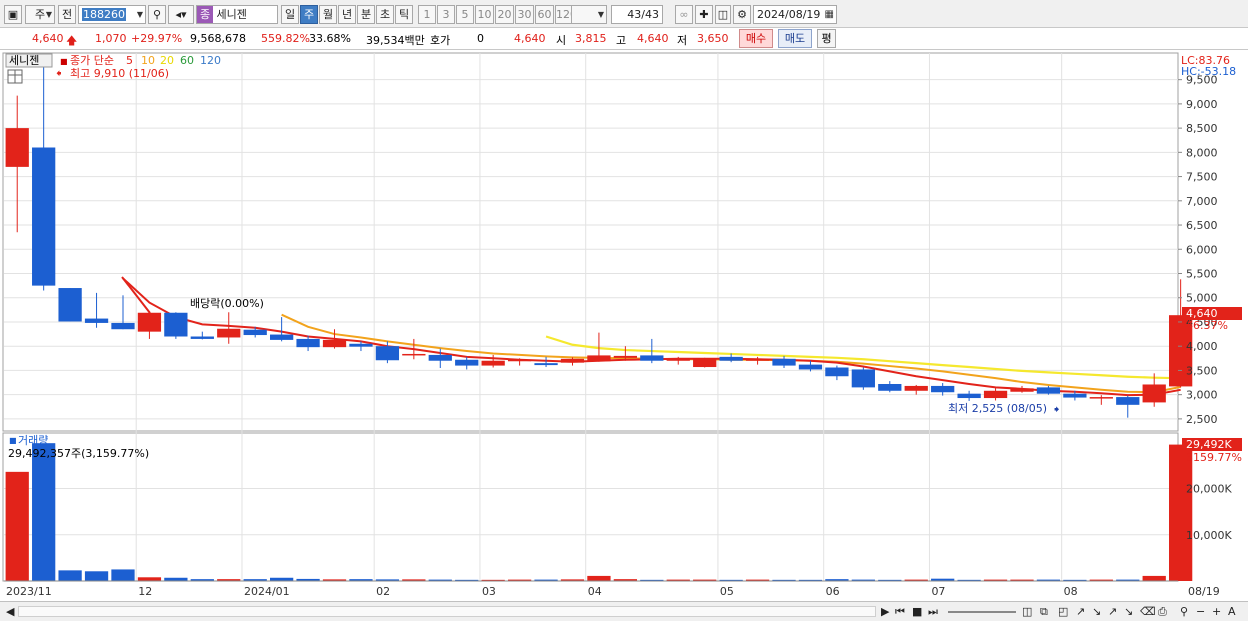 The width and height of the screenshot is (1248, 621). I want to click on price-tick-label: 4,000, so click(1202, 346).